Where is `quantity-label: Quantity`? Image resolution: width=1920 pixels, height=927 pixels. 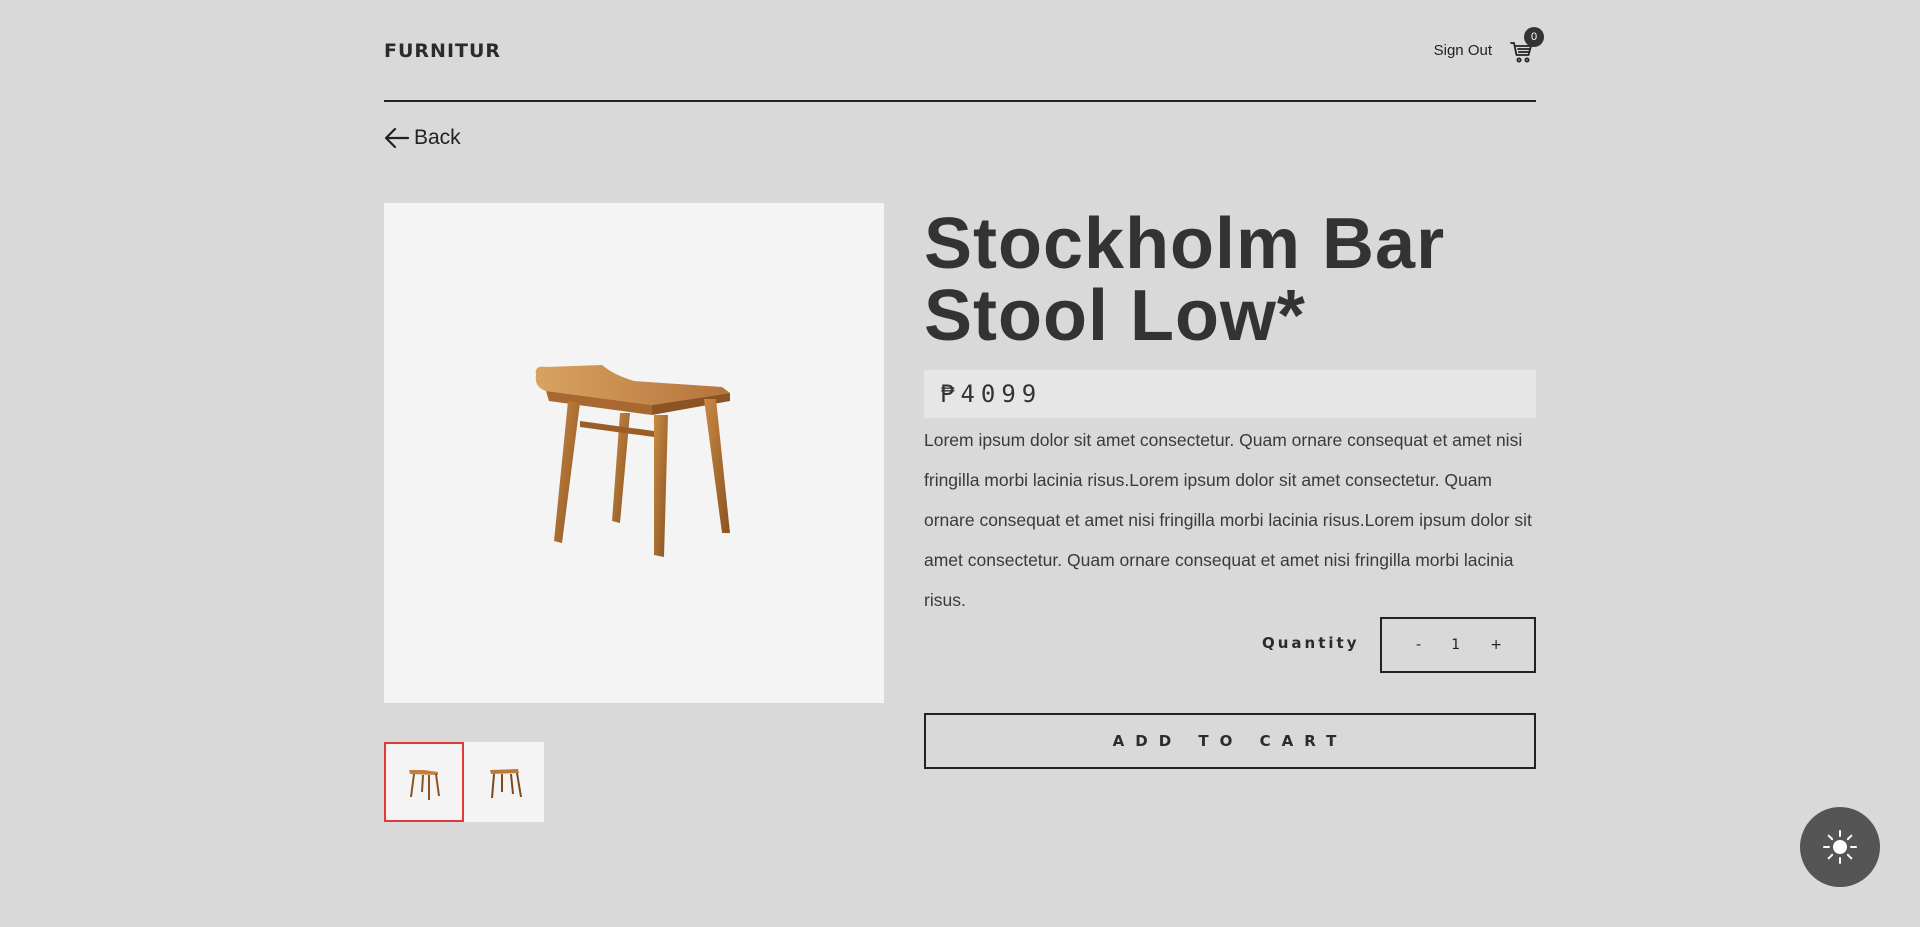 quantity-label: Quantity is located at coordinates (1311, 643).